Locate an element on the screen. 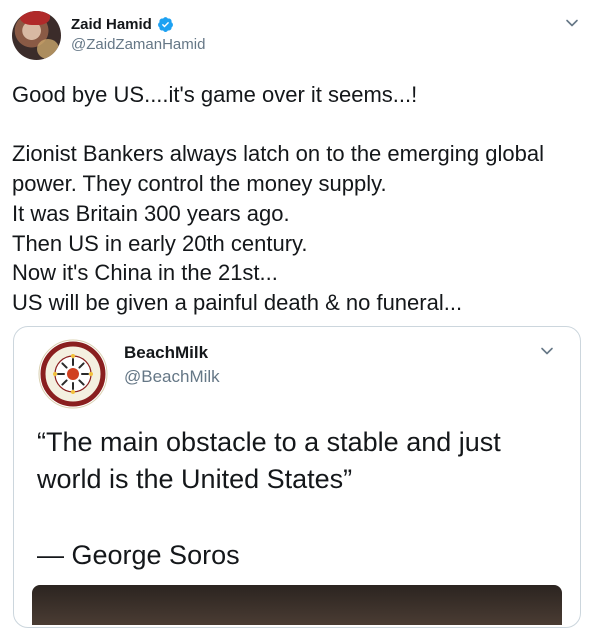 The image size is (596, 628). quoted-tweet-image is located at coordinates (297, 605).